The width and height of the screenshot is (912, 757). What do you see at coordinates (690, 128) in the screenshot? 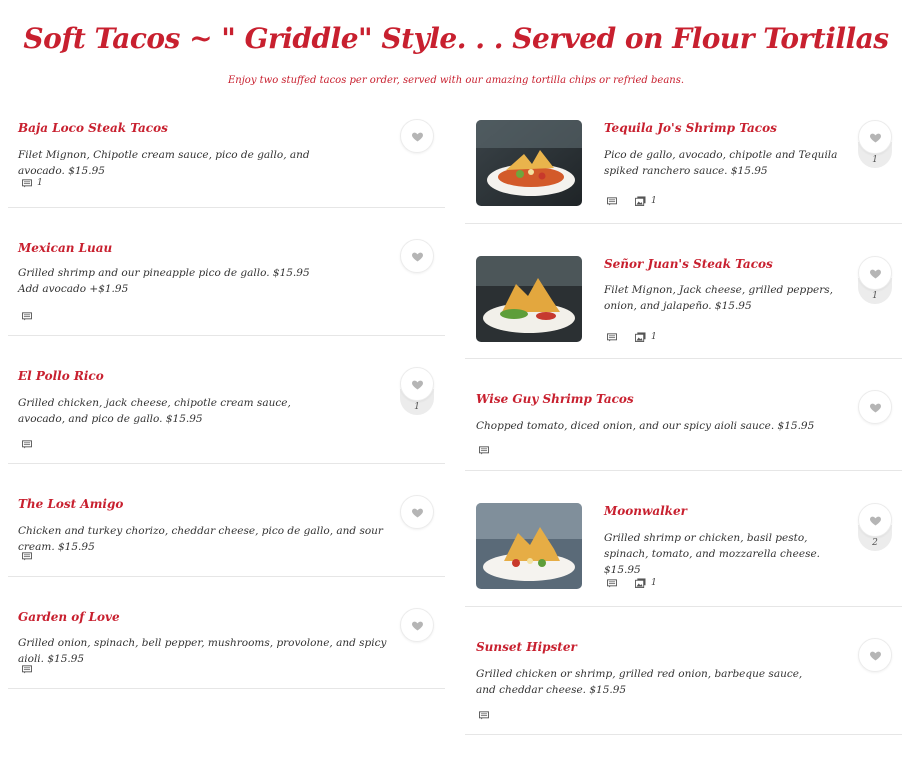
I see `item-name: Tequila Jo's Shrimp Tacos` at bounding box center [690, 128].